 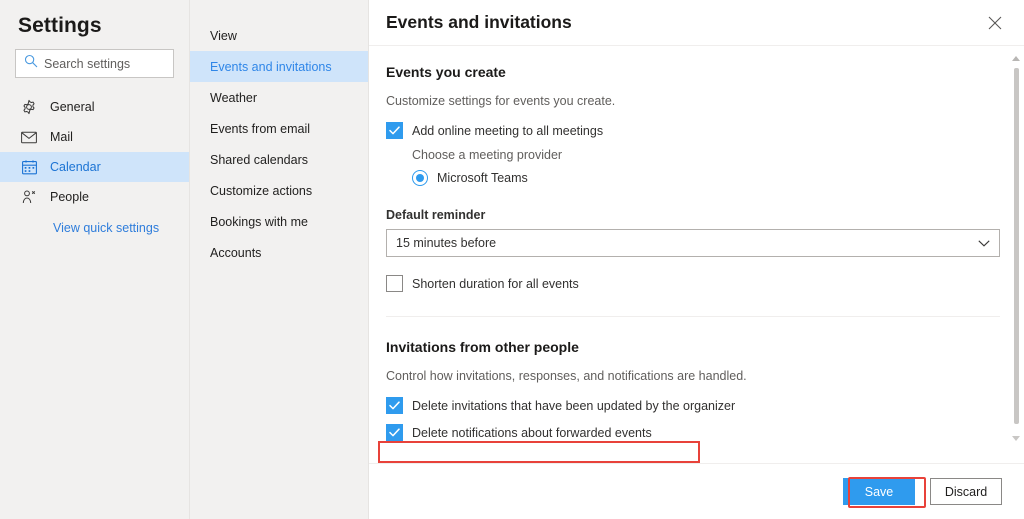 I want to click on subnav-item-label: Events and invitations, so click(x=271, y=66).